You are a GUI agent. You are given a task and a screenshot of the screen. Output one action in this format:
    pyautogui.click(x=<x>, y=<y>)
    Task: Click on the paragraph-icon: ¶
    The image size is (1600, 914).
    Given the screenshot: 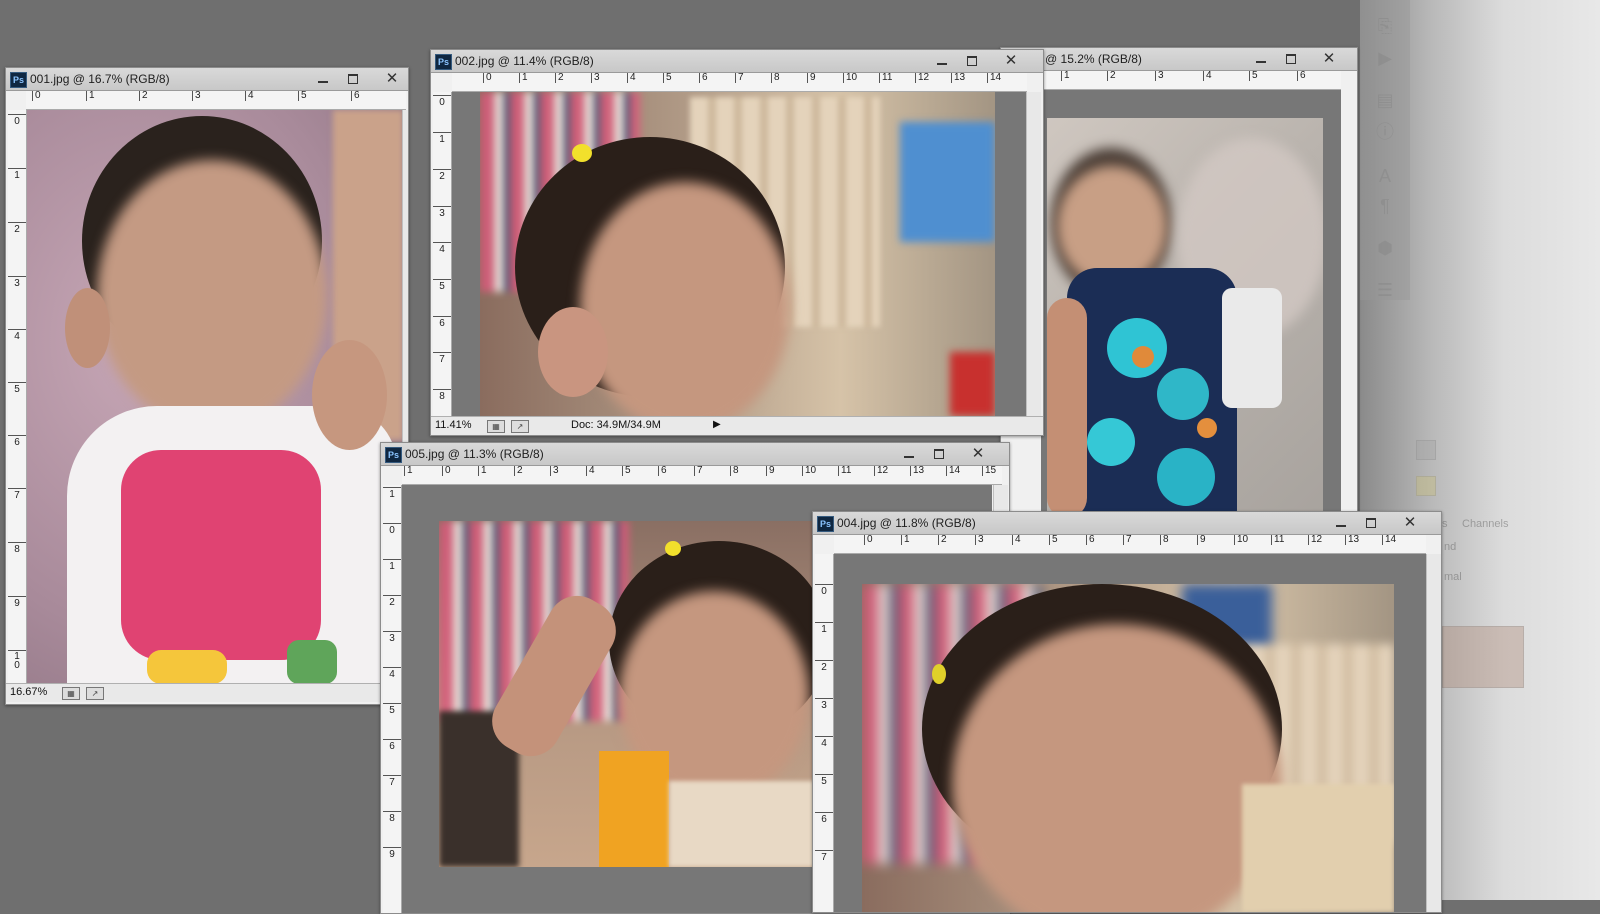 What is the action you would take?
    pyautogui.click(x=1385, y=206)
    